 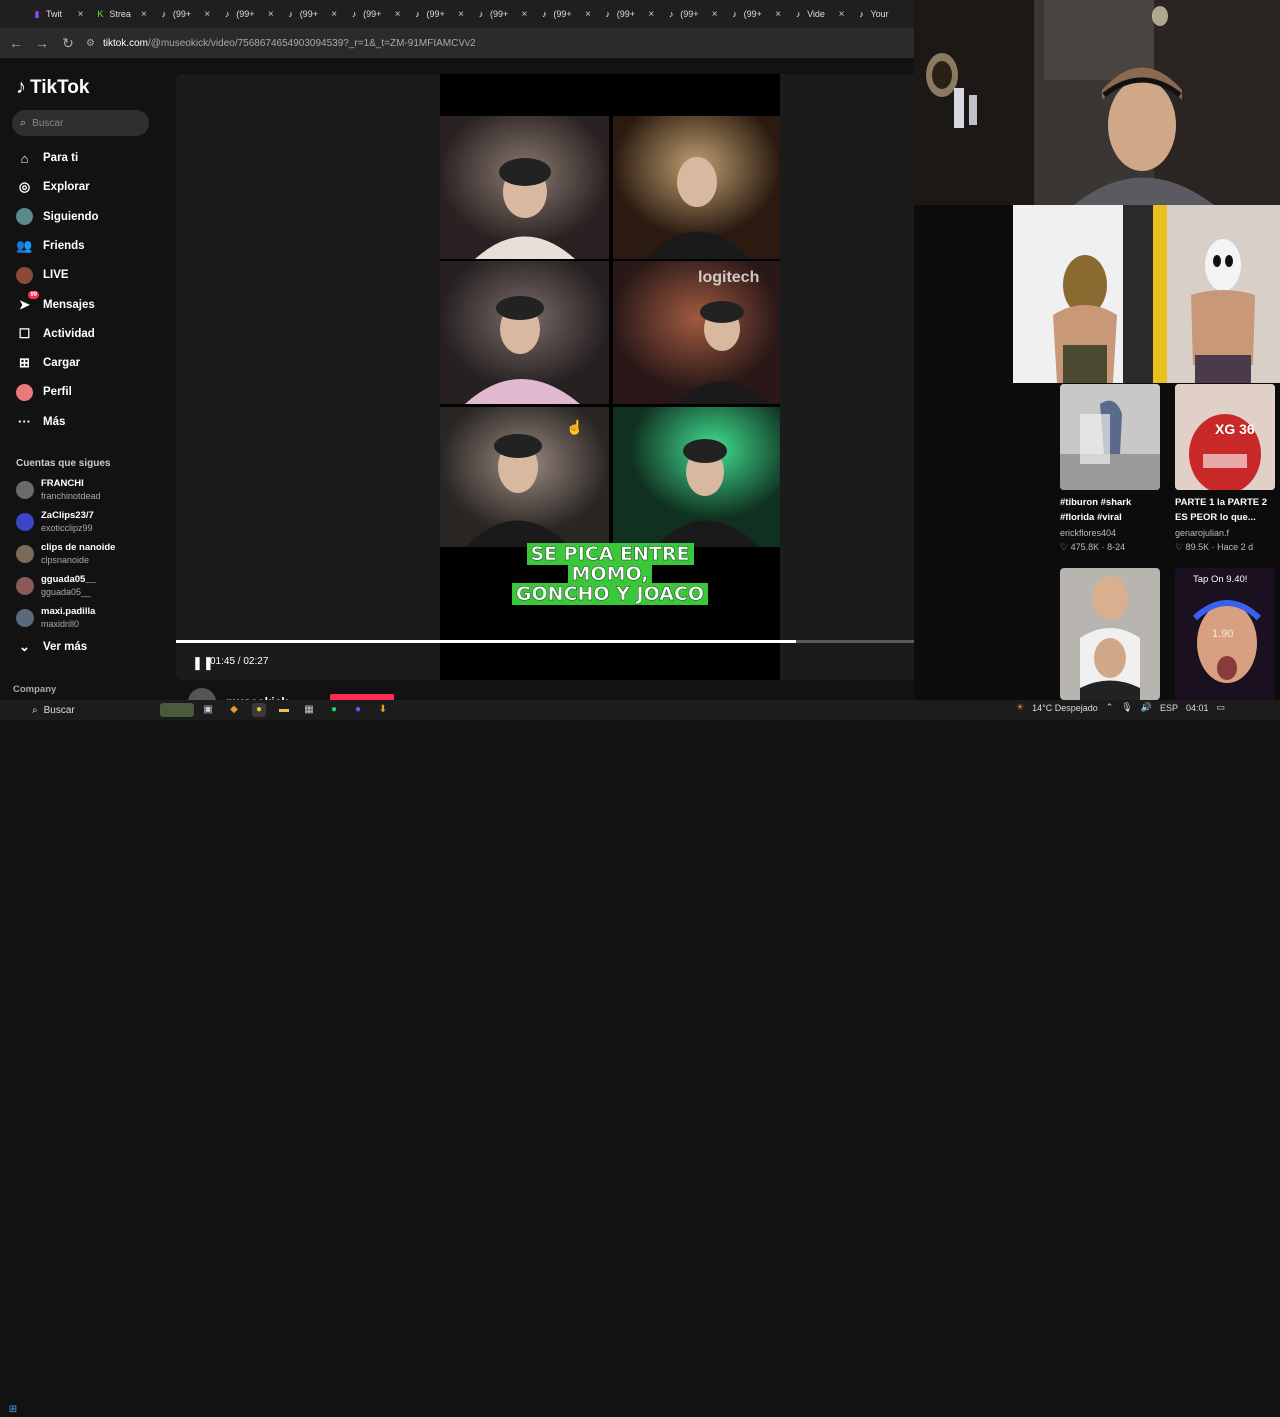 What do you see at coordinates (1110, 707) in the screenshot?
I see `tray-chevron-icon: ⌃` at bounding box center [1110, 707].